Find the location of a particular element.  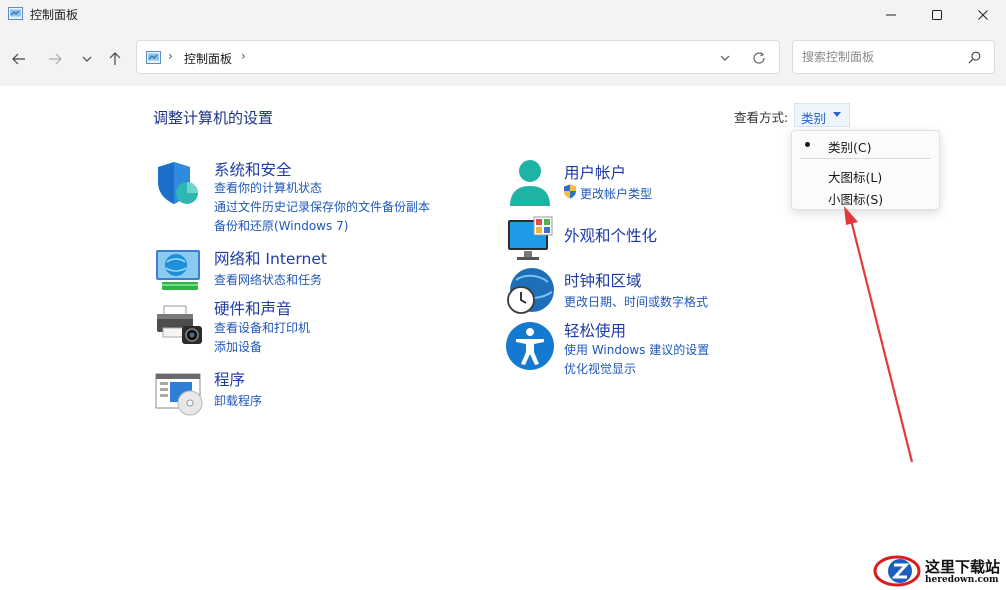

programs-disc-icon is located at coordinates (180, 394).